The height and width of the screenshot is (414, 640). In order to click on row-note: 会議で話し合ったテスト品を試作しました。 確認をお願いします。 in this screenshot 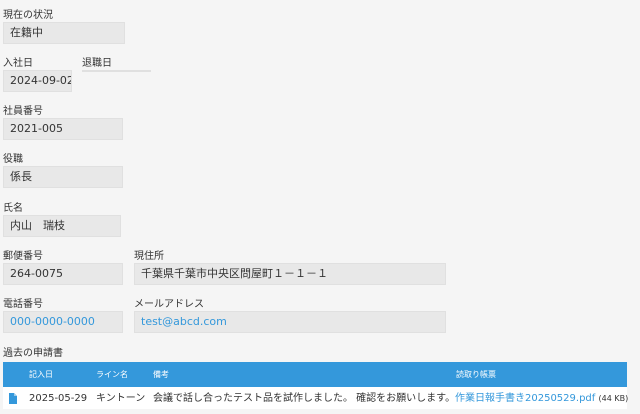, I will do `click(304, 398)`.